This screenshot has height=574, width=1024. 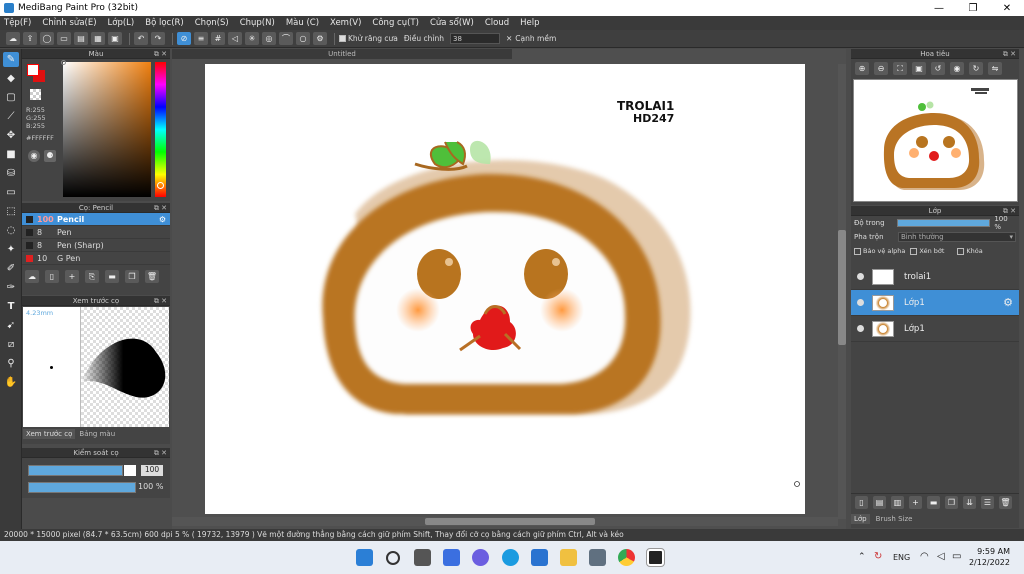 I want to click on new-brush-icon: ▯, so click(x=52, y=276).